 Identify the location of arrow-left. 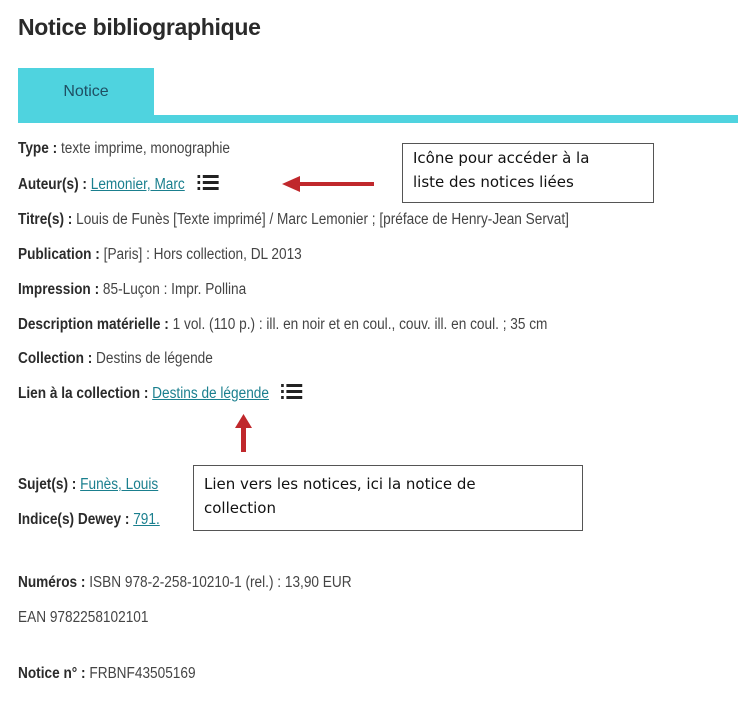
(328, 184).